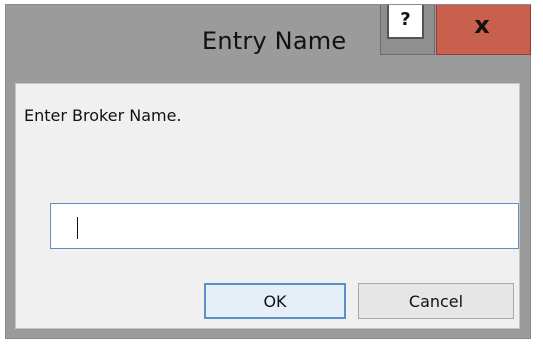  Describe the element at coordinates (436, 301) in the screenshot. I see `cancel-button: Cancel` at that location.